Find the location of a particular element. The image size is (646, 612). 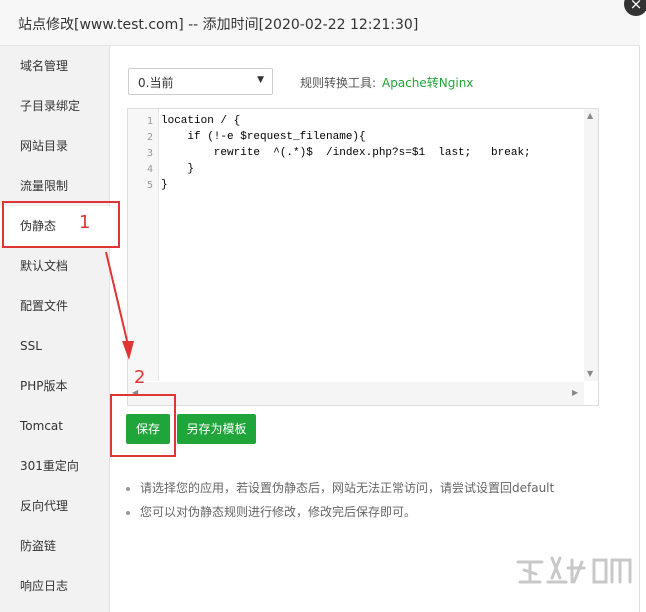

horizontal-scrollbar: ◀ ▶ is located at coordinates (356, 393).